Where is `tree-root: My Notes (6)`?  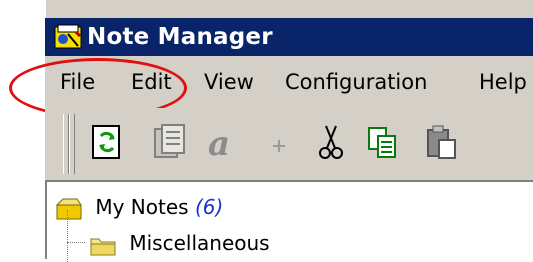 tree-root: My Notes (6) is located at coordinates (139, 207).